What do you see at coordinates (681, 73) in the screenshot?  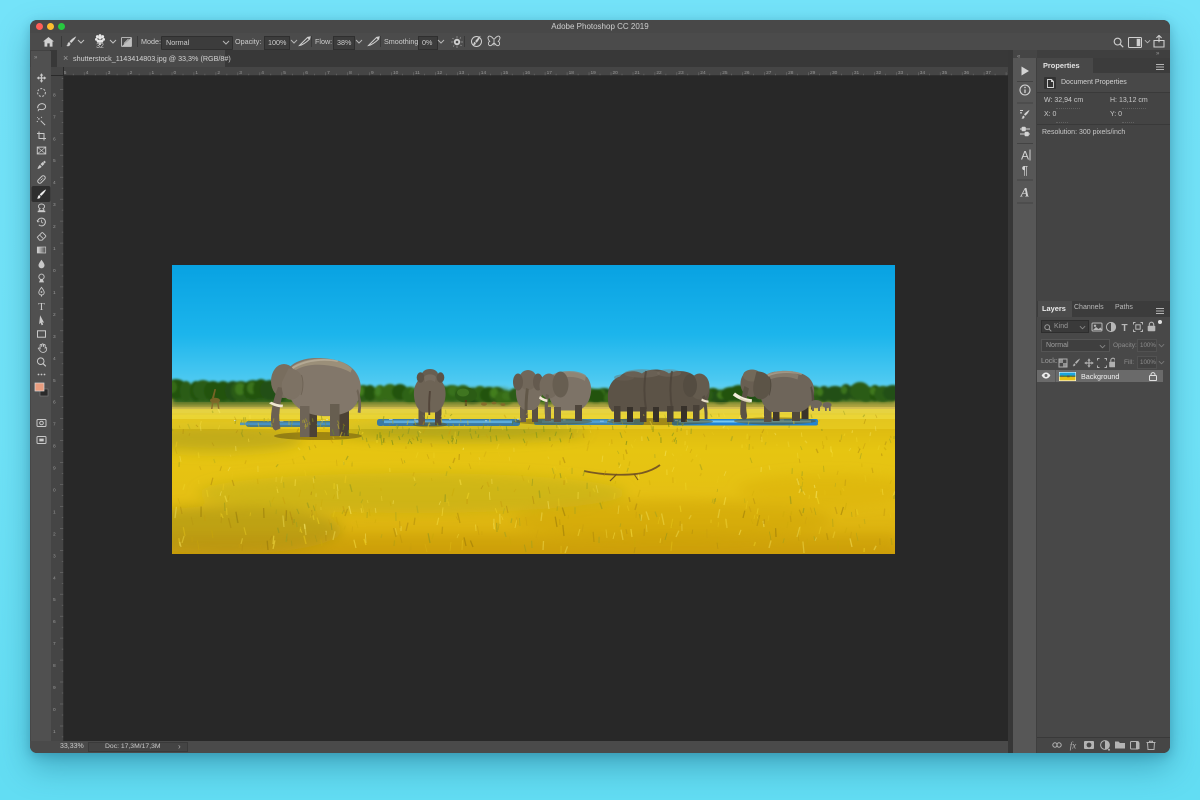 I see `svg-text: 23` at bounding box center [681, 73].